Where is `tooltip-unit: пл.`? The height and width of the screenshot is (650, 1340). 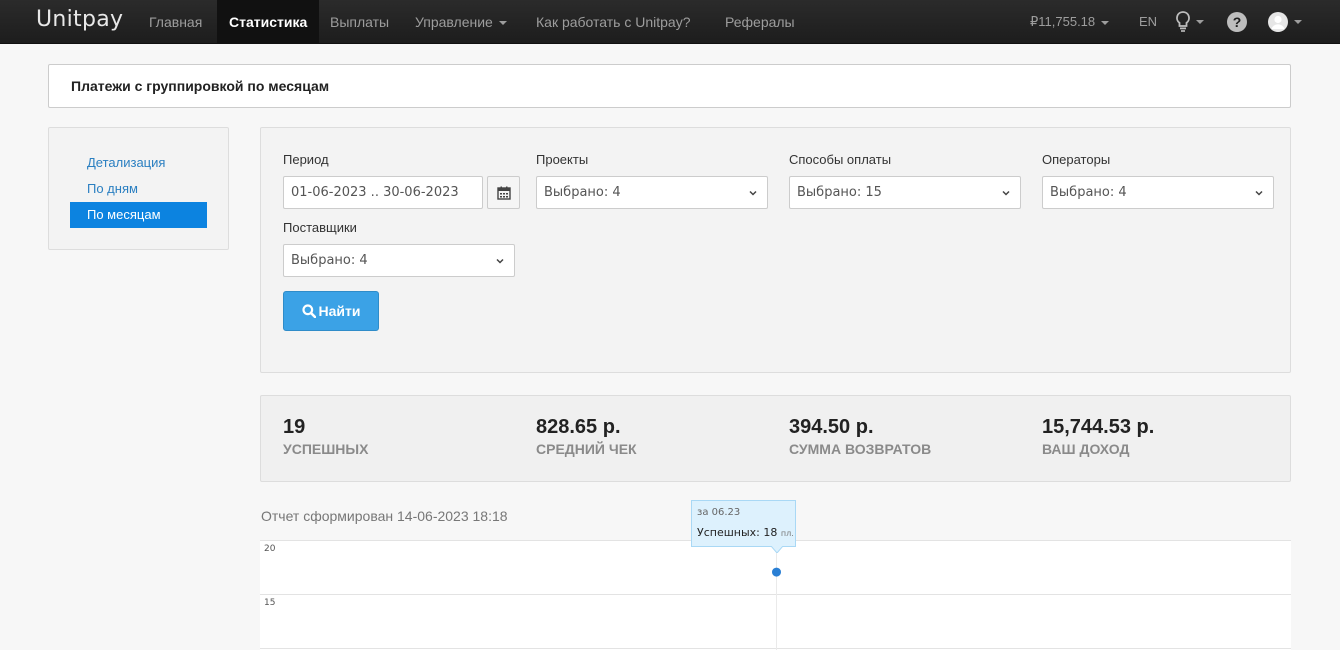 tooltip-unit: пл. is located at coordinates (787, 533).